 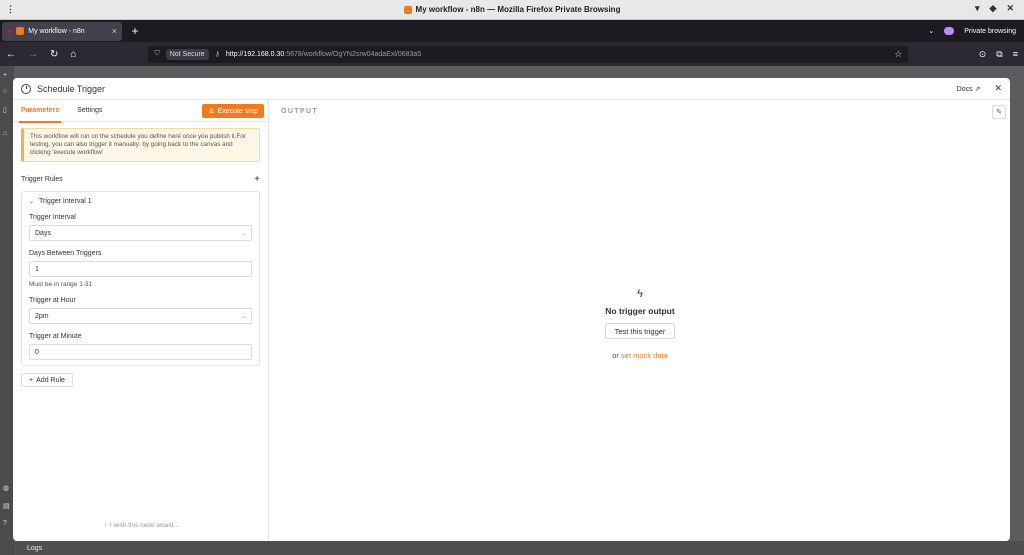 What do you see at coordinates (353, 54) in the screenshot?
I see `url-path: :5678/workflow/OgYN2srw04adaExl/0683a5` at bounding box center [353, 54].